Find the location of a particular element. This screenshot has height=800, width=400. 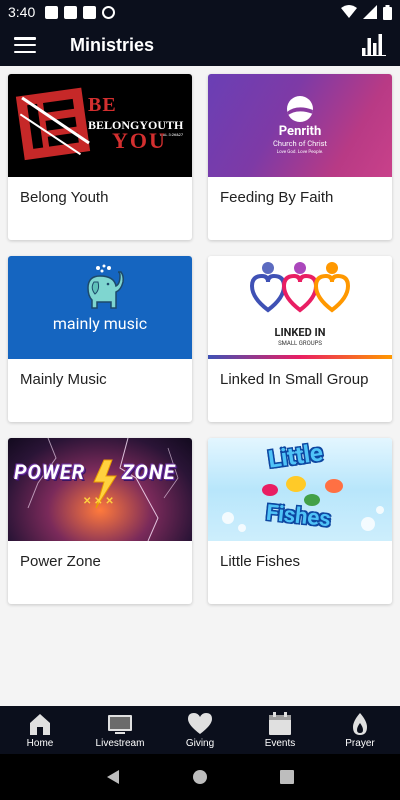

linked-hearts-icon is located at coordinates (300, 287).